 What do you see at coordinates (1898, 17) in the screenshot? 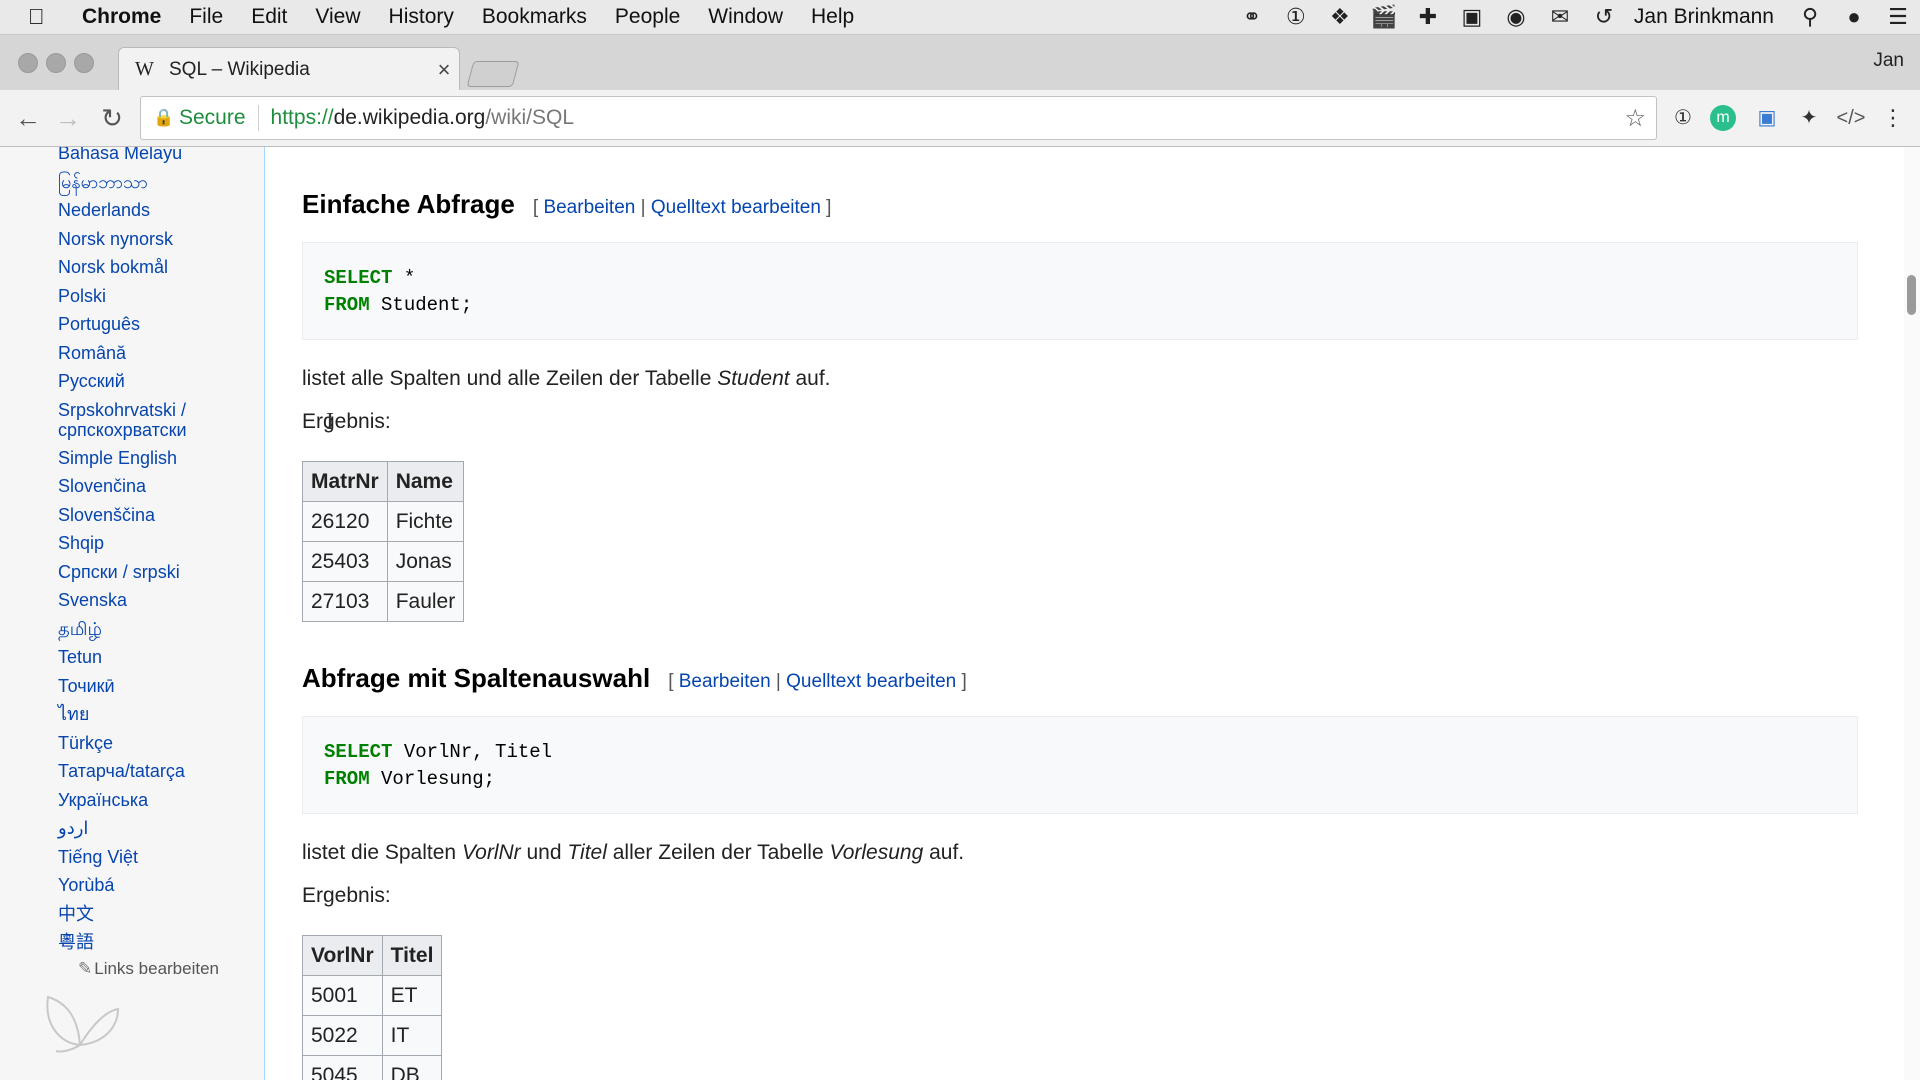
I see `notification-center-icon: ☰` at bounding box center [1898, 17].